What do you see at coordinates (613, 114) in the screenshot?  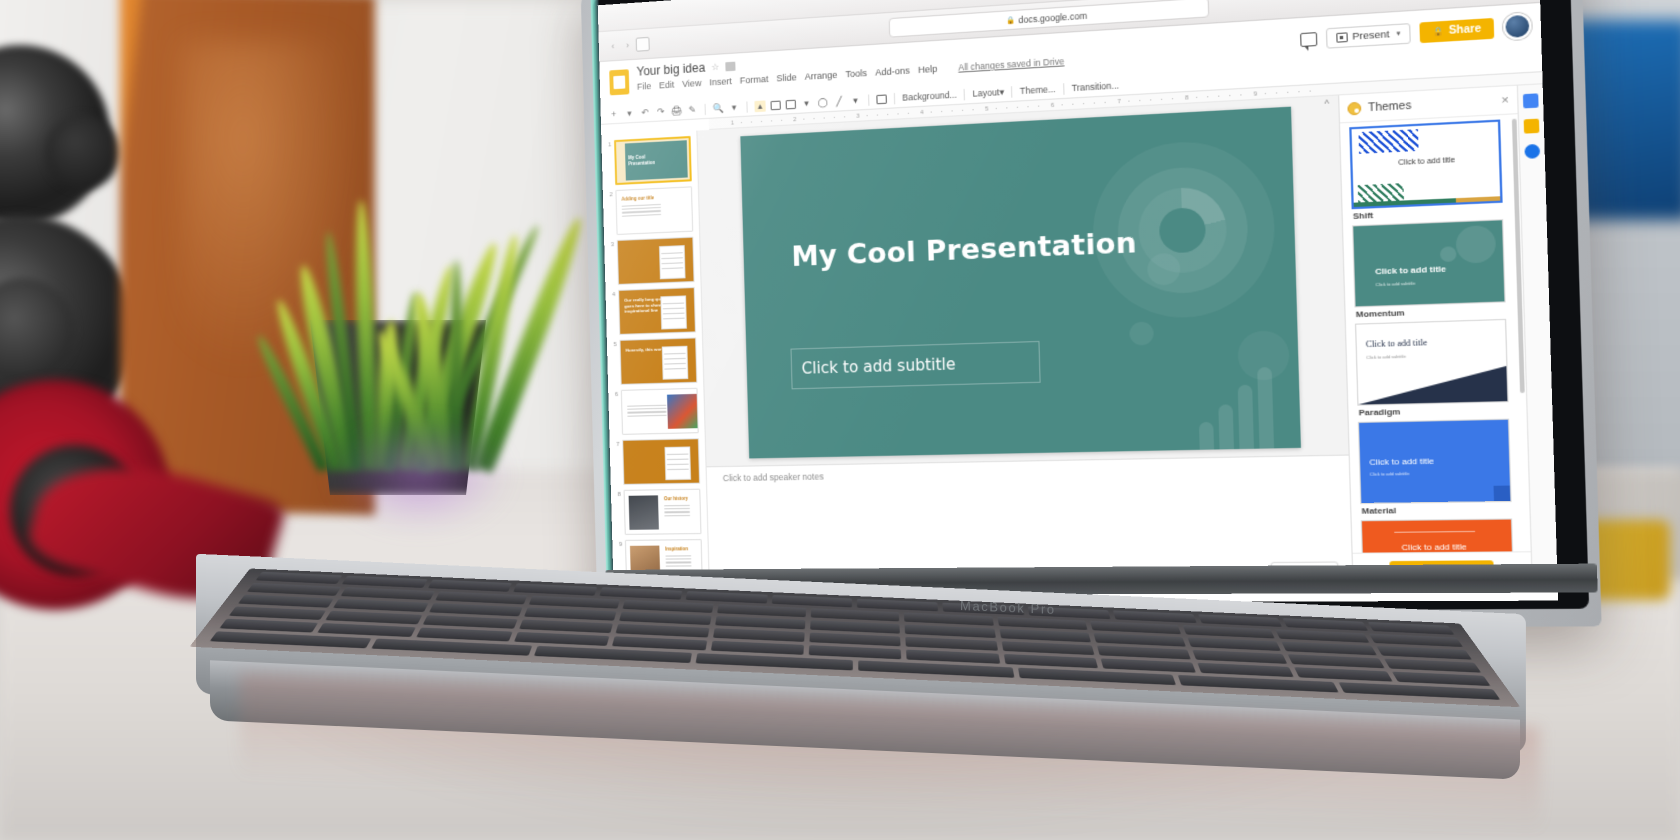 I see `add-slide-icon: +` at bounding box center [613, 114].